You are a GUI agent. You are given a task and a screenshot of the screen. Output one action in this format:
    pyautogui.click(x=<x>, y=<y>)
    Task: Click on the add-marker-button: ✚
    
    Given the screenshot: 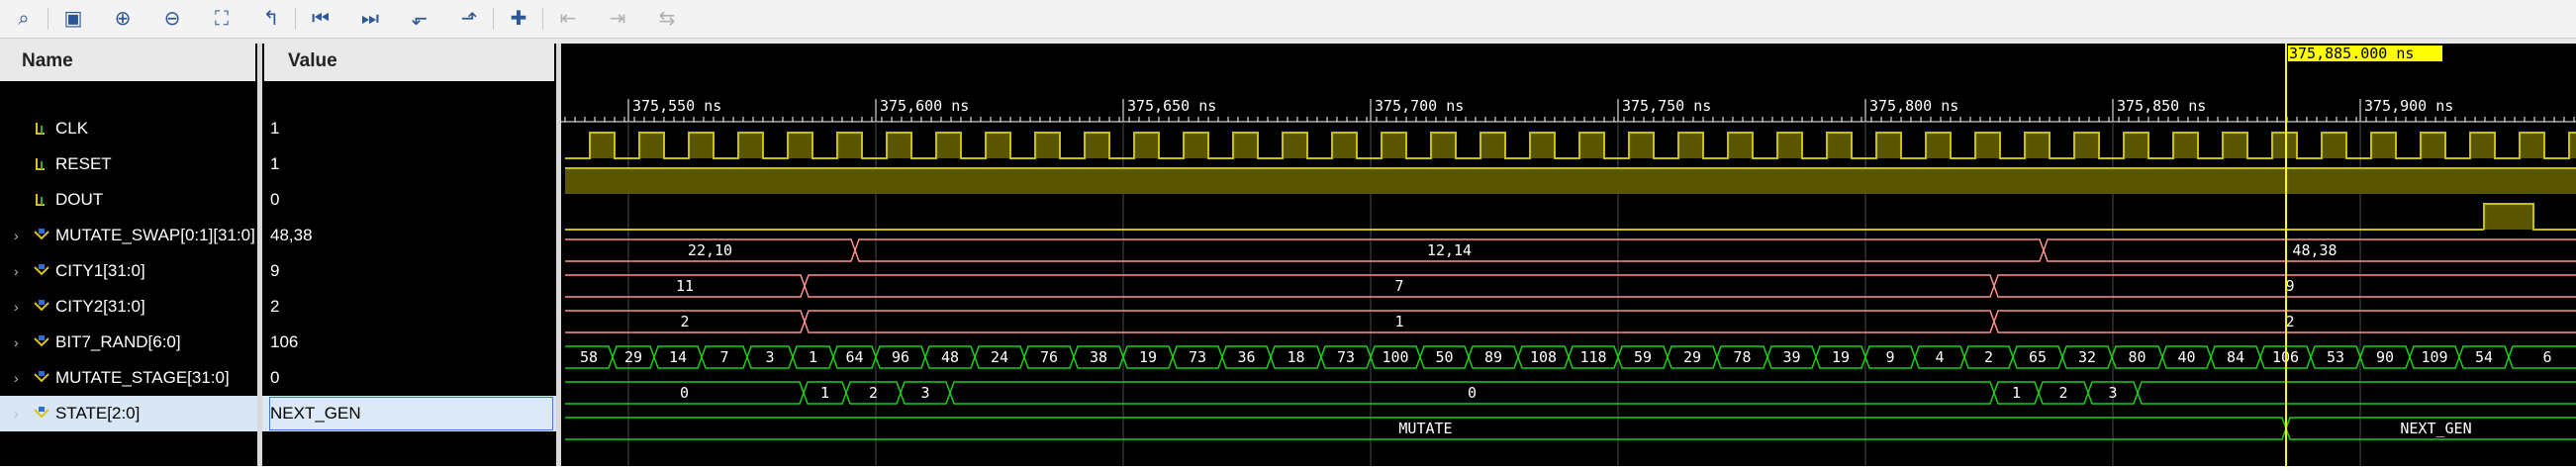 What is the action you would take?
    pyautogui.click(x=518, y=18)
    